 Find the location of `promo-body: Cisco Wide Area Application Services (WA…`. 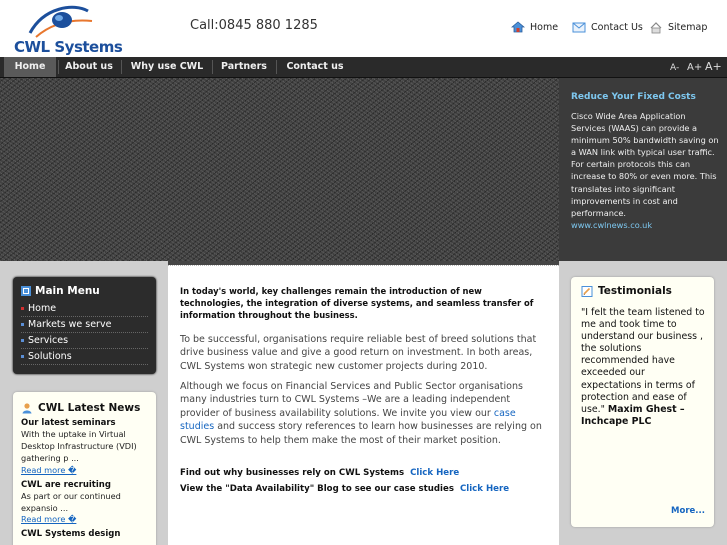

promo-body: Cisco Wide Area Application Services (WA… is located at coordinates (645, 164).